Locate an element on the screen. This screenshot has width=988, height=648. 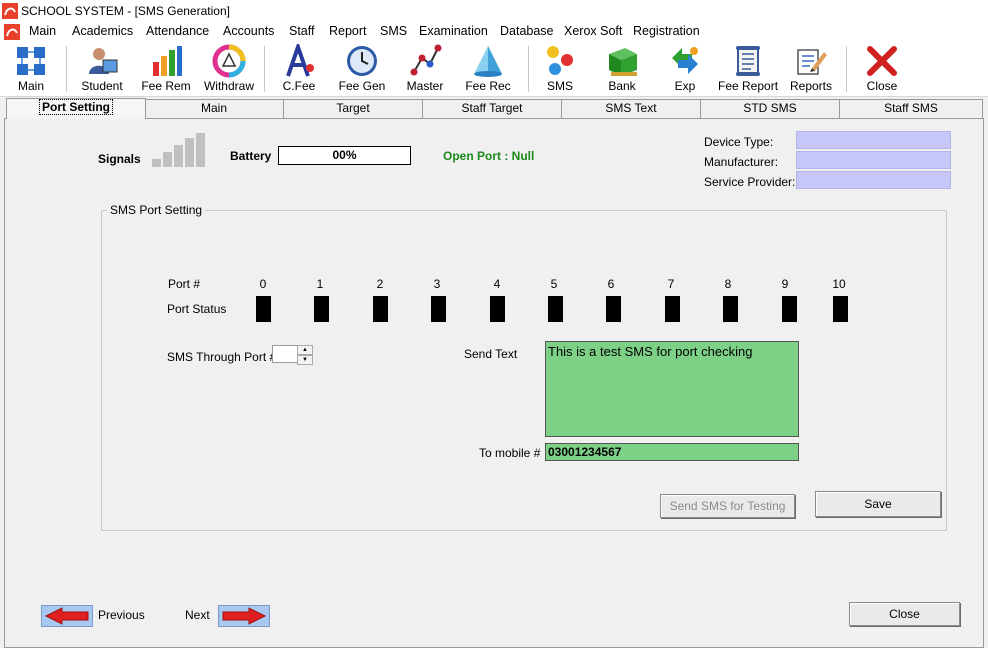
font-icon is located at coordinates (300, 60).